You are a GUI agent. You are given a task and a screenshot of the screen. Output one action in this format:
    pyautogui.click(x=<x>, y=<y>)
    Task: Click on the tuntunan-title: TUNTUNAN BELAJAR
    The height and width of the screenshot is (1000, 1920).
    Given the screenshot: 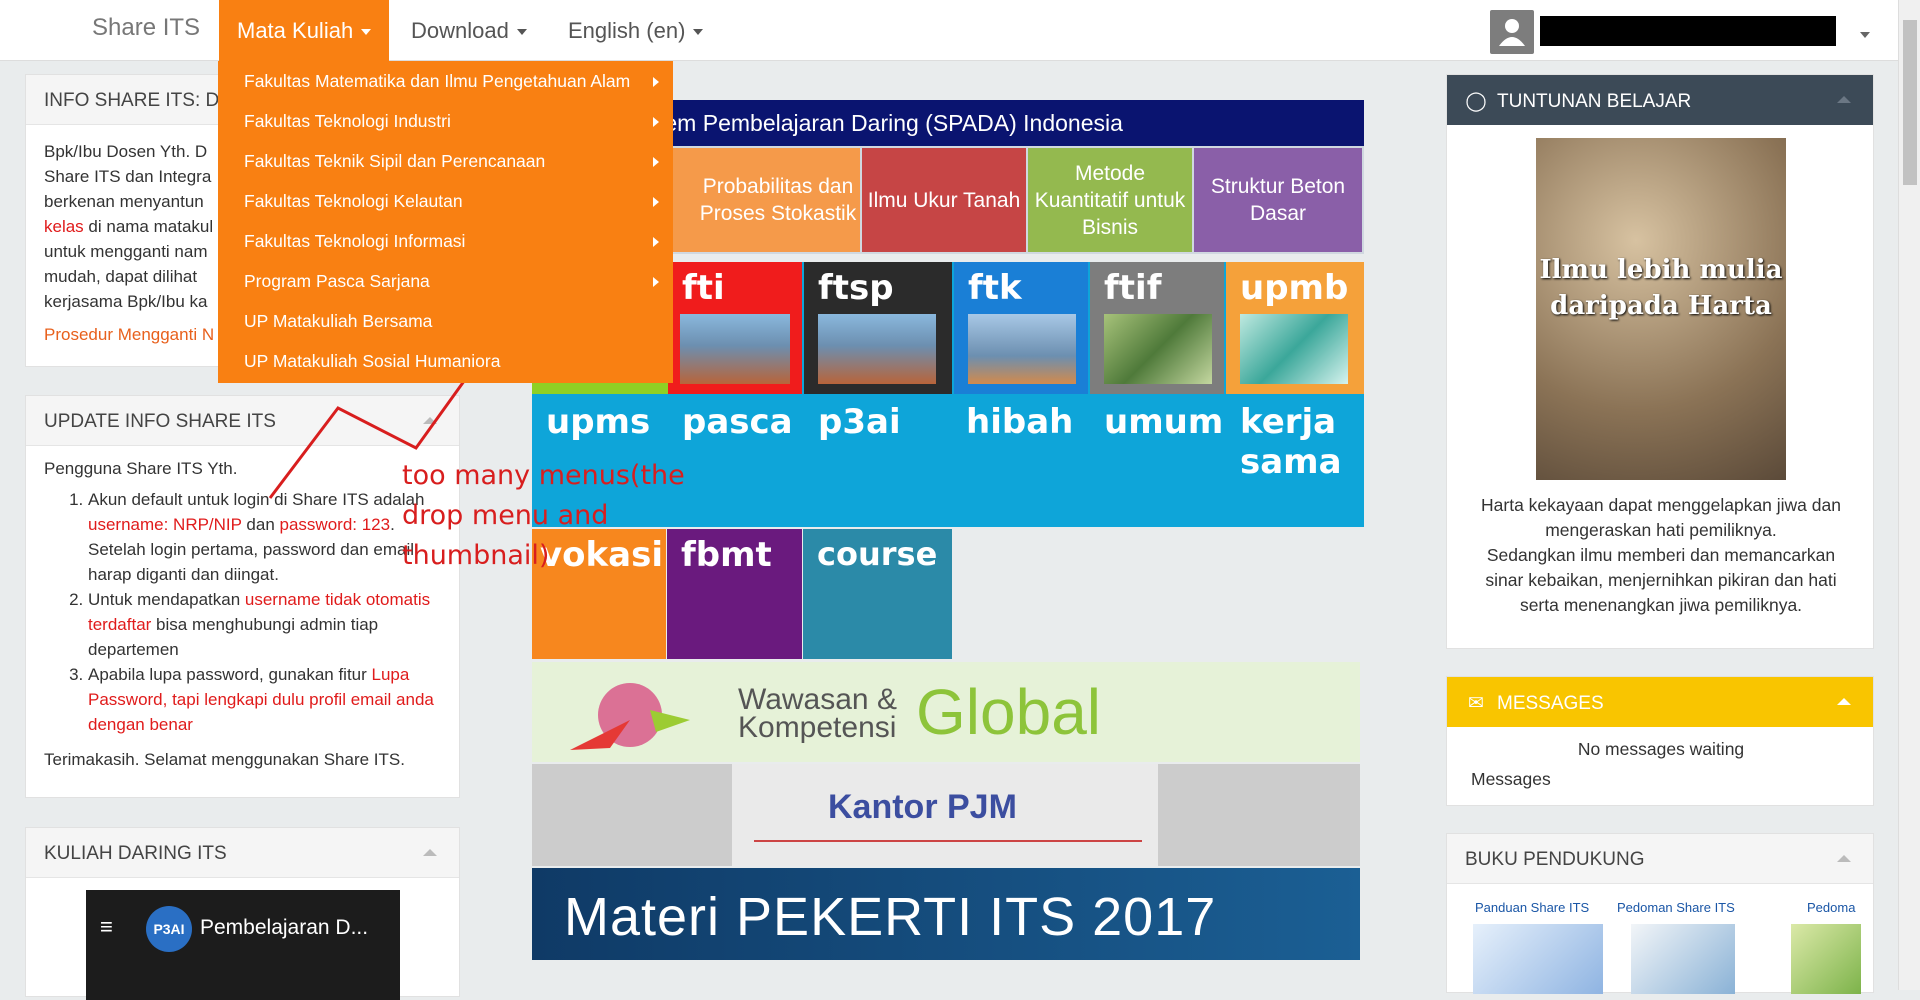 What is the action you would take?
    pyautogui.click(x=1594, y=101)
    